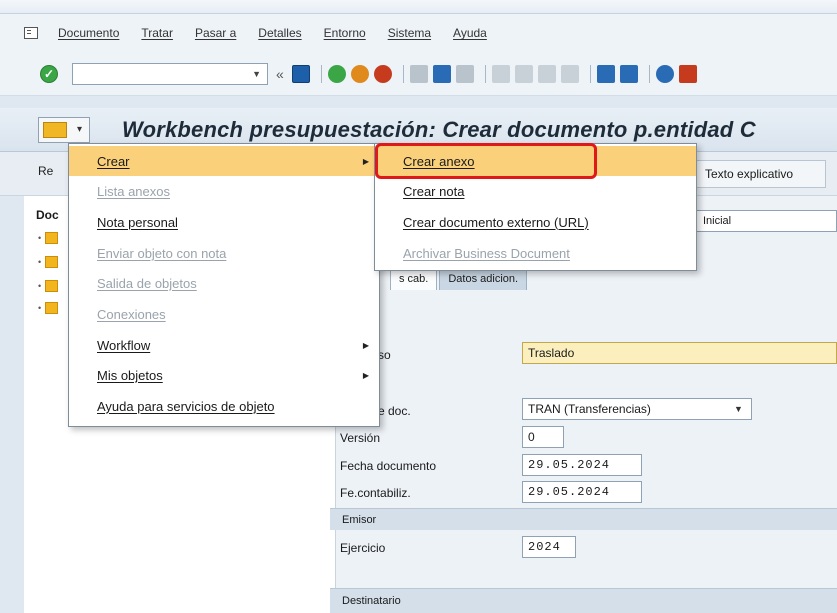 The image size is (837, 613). Describe the element at coordinates (162, 253) in the screenshot. I see `menu-item-label: Enviar objeto con nota` at that location.